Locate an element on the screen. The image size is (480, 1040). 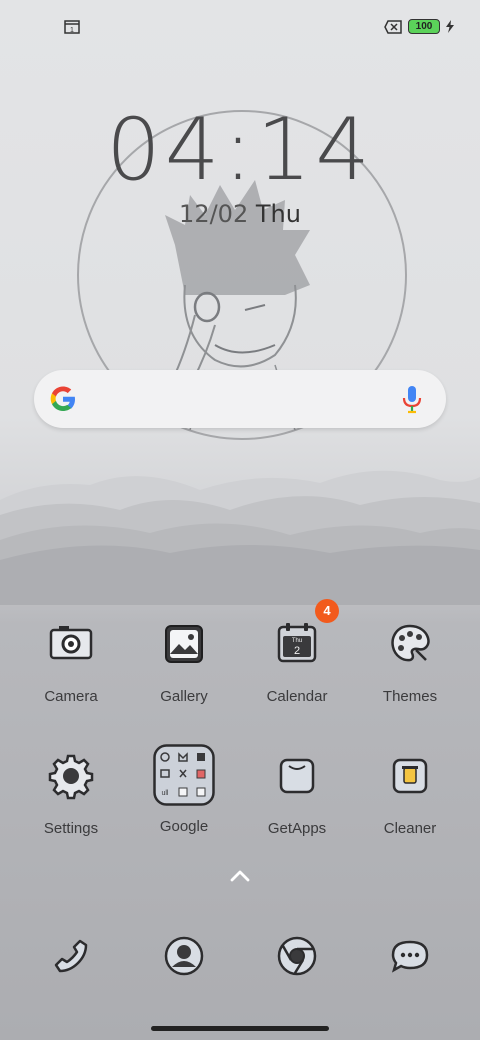
phone-icon is located at coordinates (71, 956).